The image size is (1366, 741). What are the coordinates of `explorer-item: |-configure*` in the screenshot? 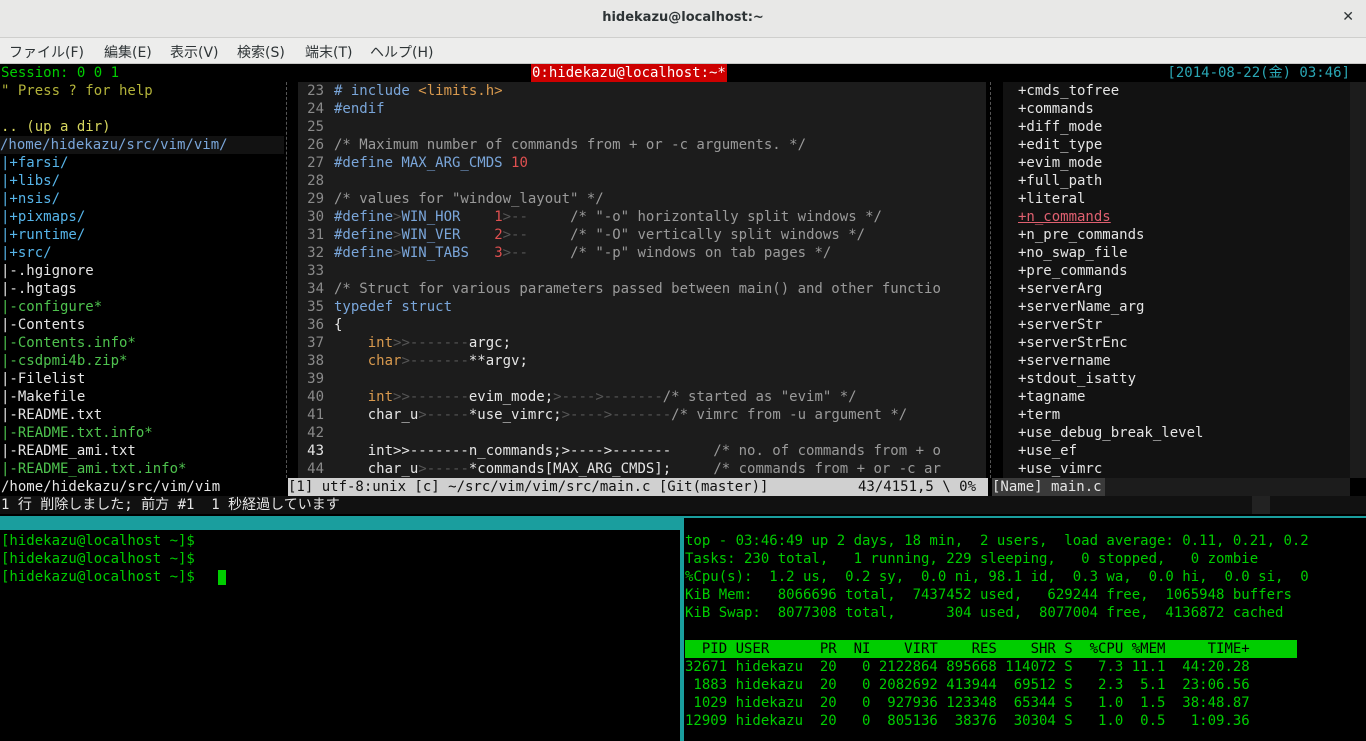 It's located at (51, 307).